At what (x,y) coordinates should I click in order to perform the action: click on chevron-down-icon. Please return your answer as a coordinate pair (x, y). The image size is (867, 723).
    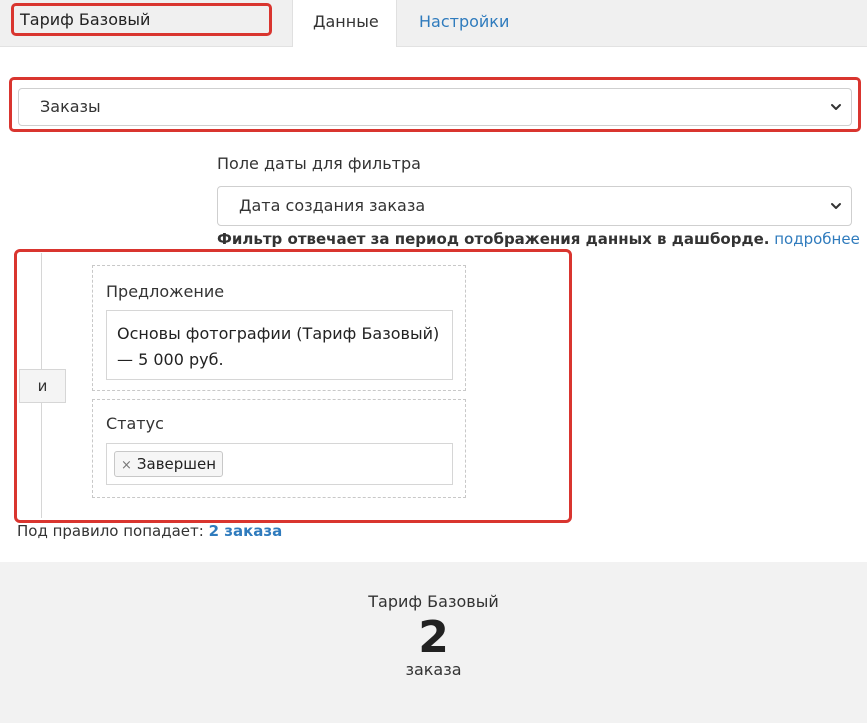
    Looking at the image, I should click on (836, 206).